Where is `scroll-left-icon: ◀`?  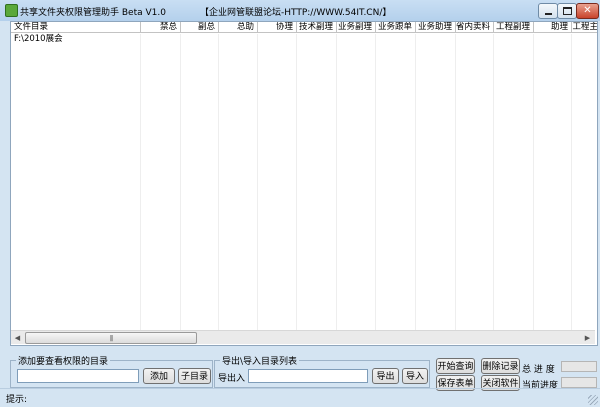 scroll-left-icon: ◀ is located at coordinates (17, 337).